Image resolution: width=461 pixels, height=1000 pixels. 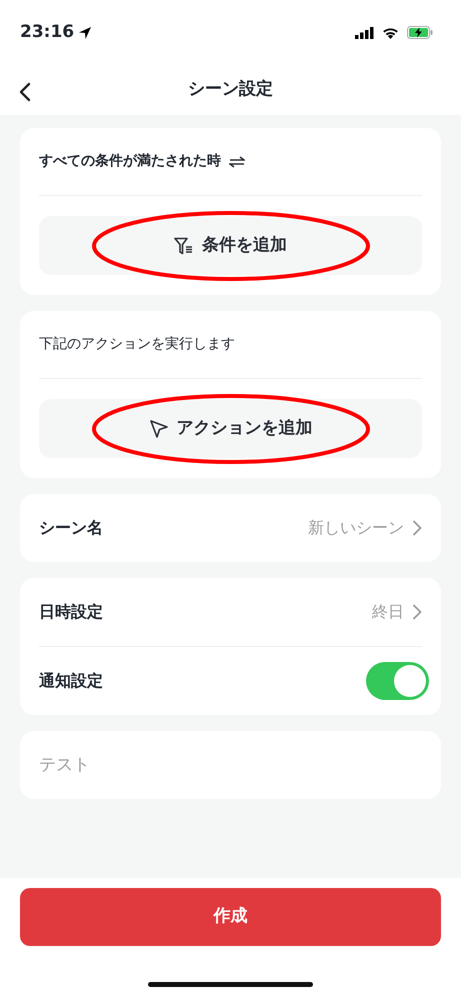 What do you see at coordinates (71, 681) in the screenshot?
I see `setting-label: 通知設定` at bounding box center [71, 681].